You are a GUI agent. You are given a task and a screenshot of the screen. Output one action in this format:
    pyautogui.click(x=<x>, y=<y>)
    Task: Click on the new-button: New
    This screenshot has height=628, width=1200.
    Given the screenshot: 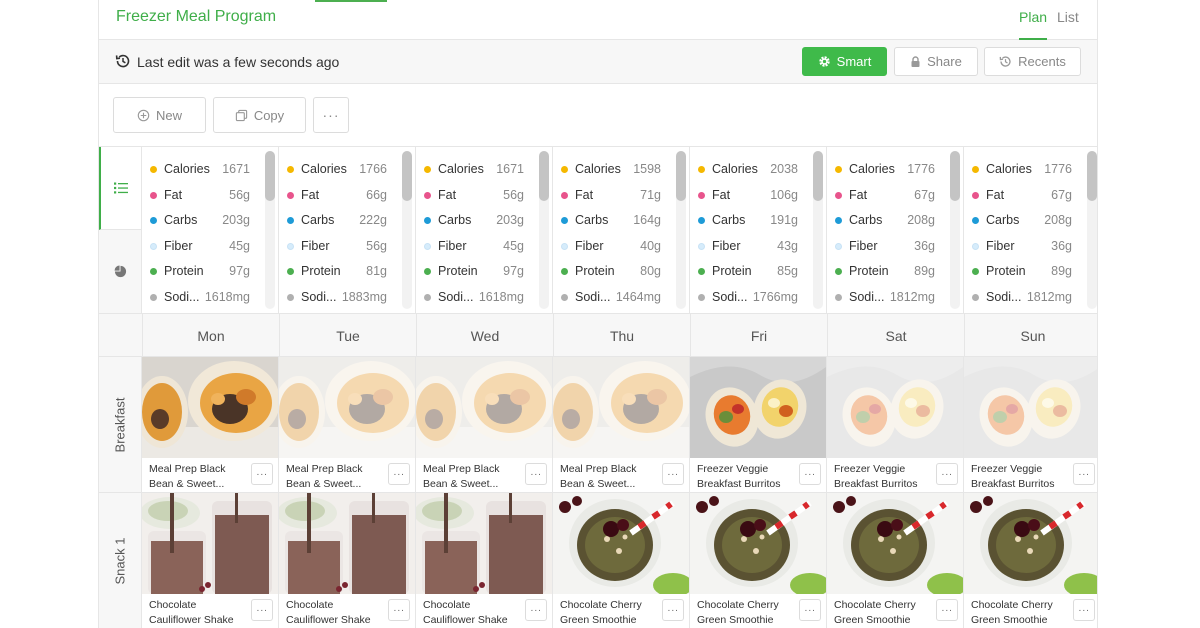 What is the action you would take?
    pyautogui.click(x=159, y=115)
    